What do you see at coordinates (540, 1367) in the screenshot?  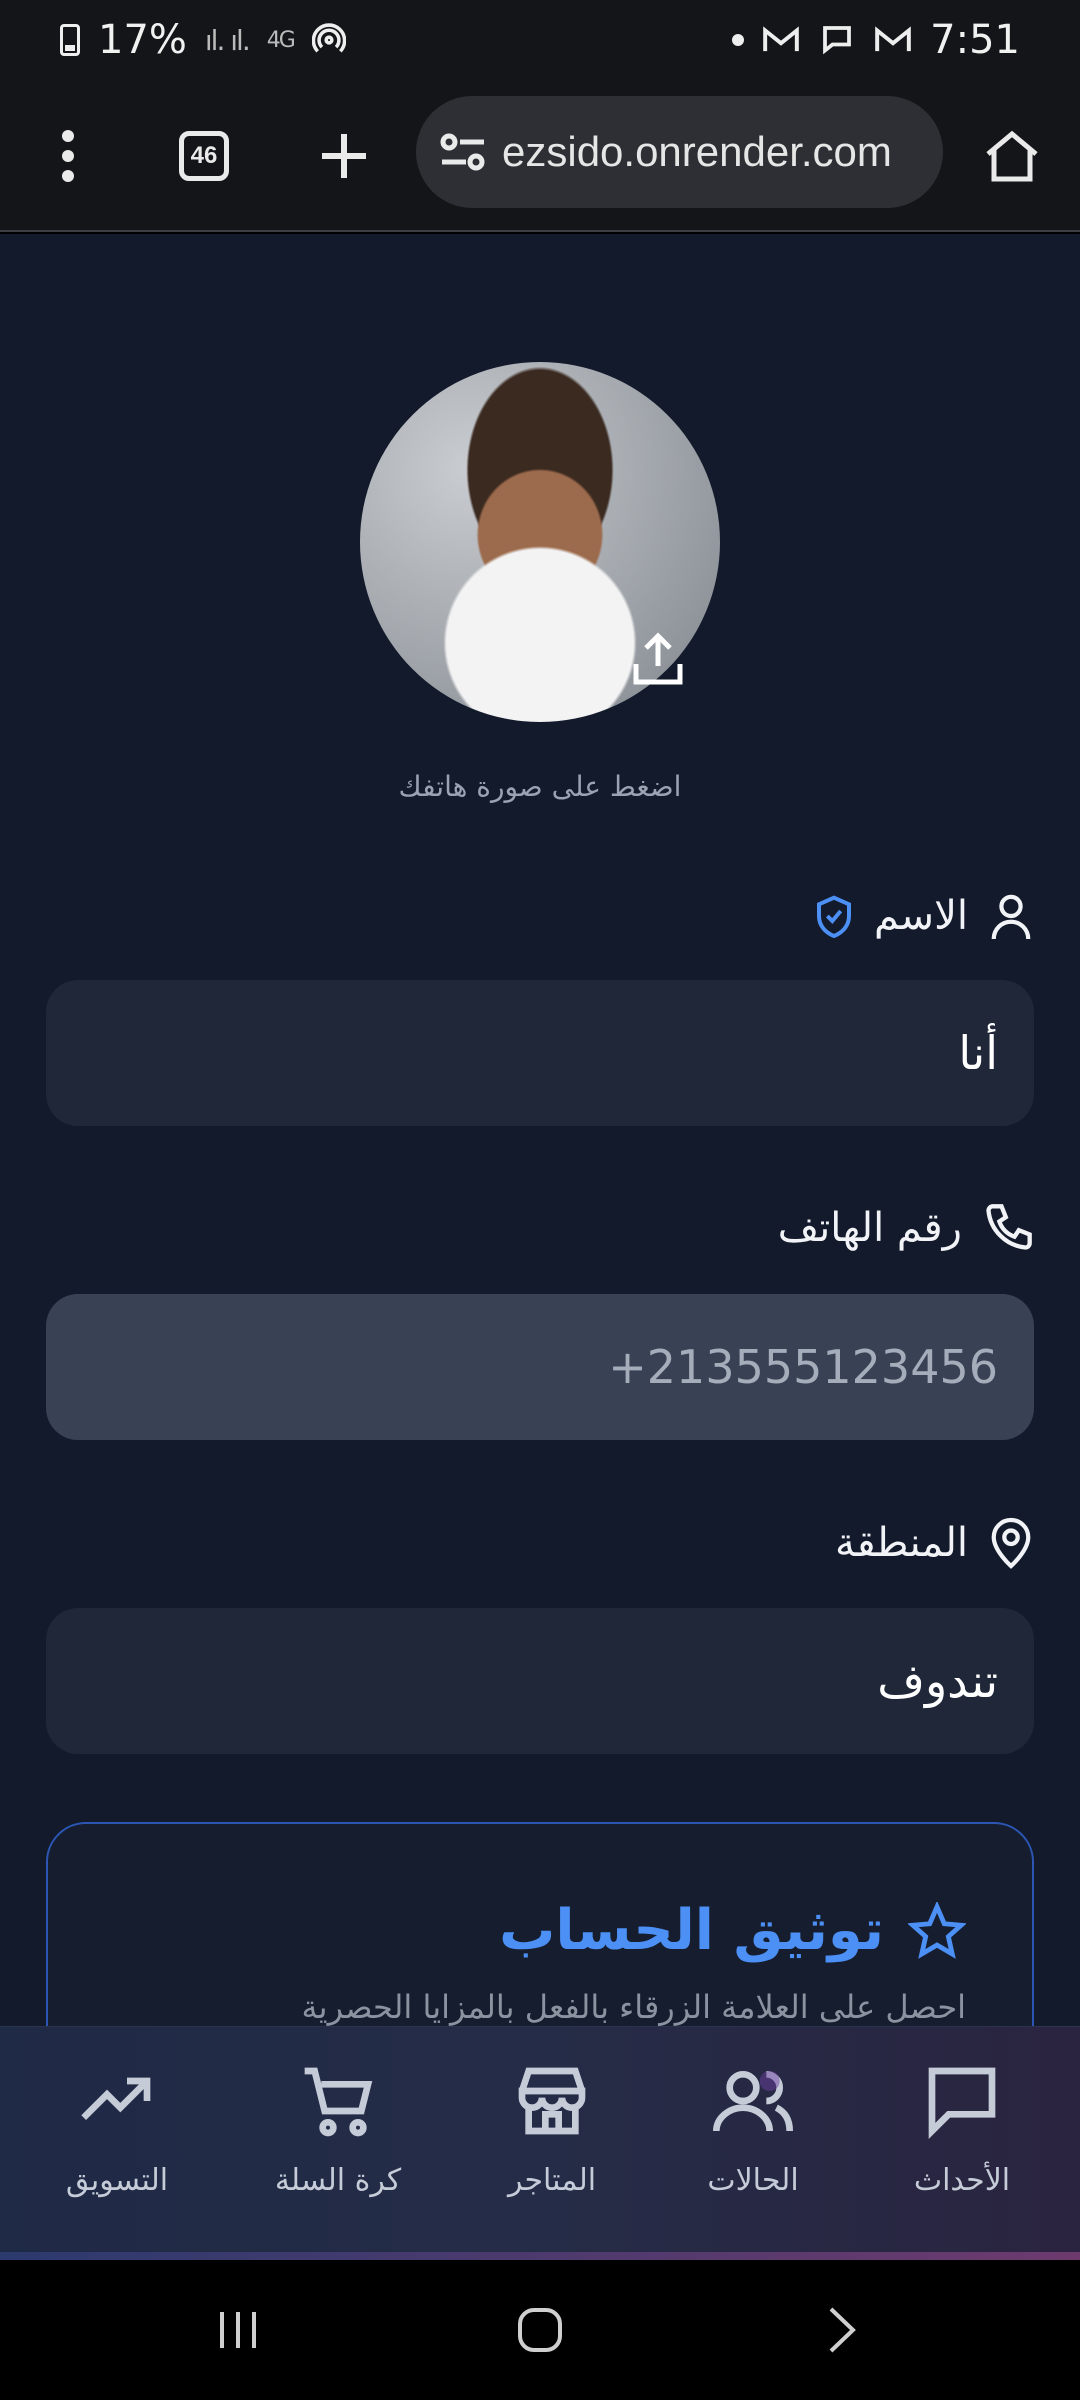 I see `phone-input: +213555123456` at bounding box center [540, 1367].